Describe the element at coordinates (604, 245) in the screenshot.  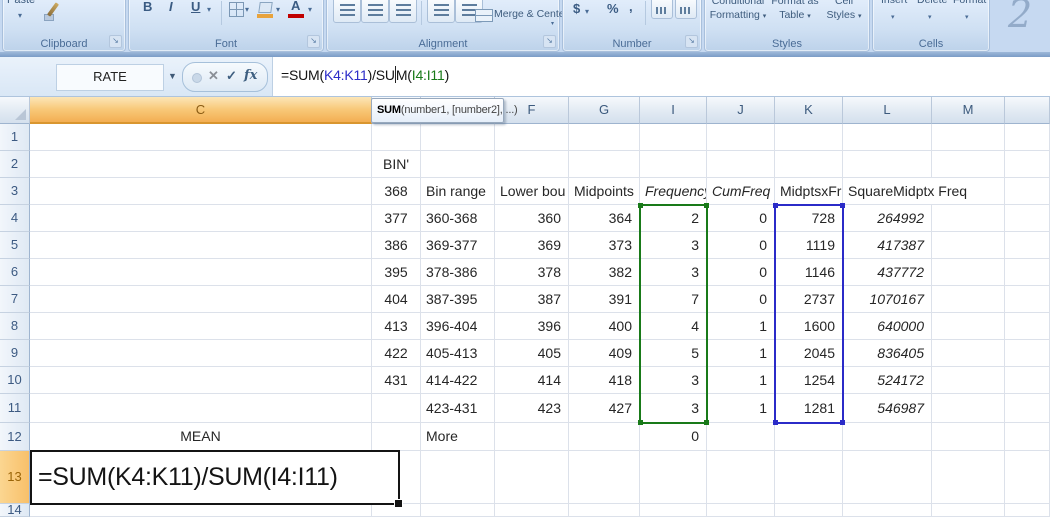
I see `cell-G5: 373` at that location.